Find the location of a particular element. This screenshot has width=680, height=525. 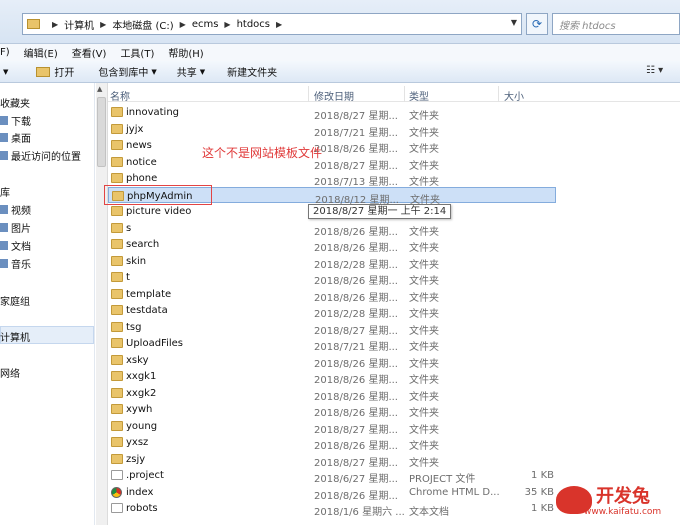

music-library-icon is located at coordinates (4, 263).